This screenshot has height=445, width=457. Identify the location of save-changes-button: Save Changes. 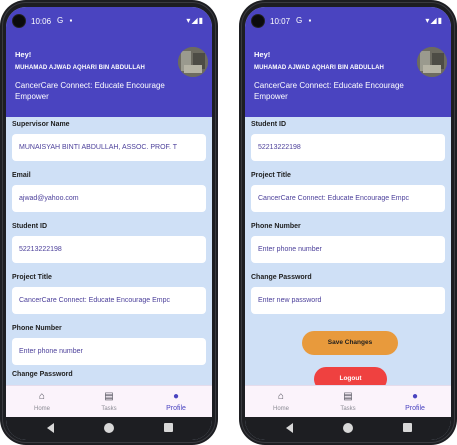
(350, 343).